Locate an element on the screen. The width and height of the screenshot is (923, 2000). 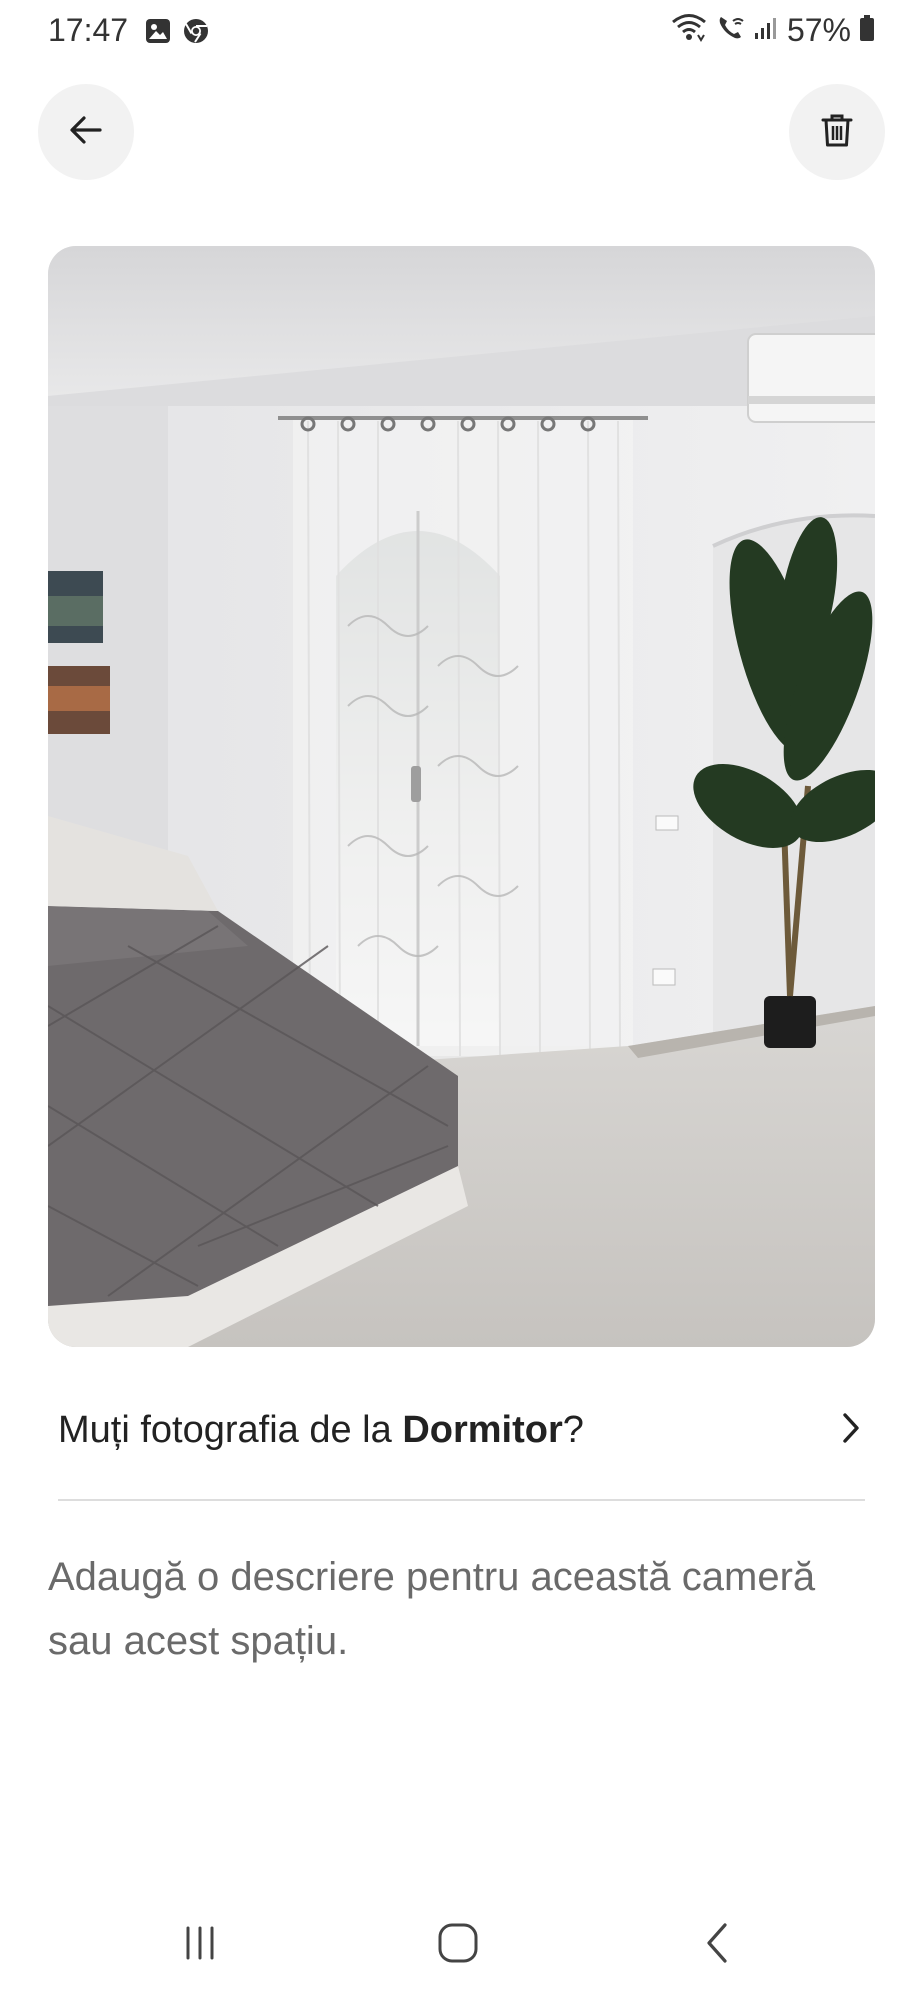
move-photo-row: Muți fotografia de la Dormitor? is located at coordinates (461, 1430).